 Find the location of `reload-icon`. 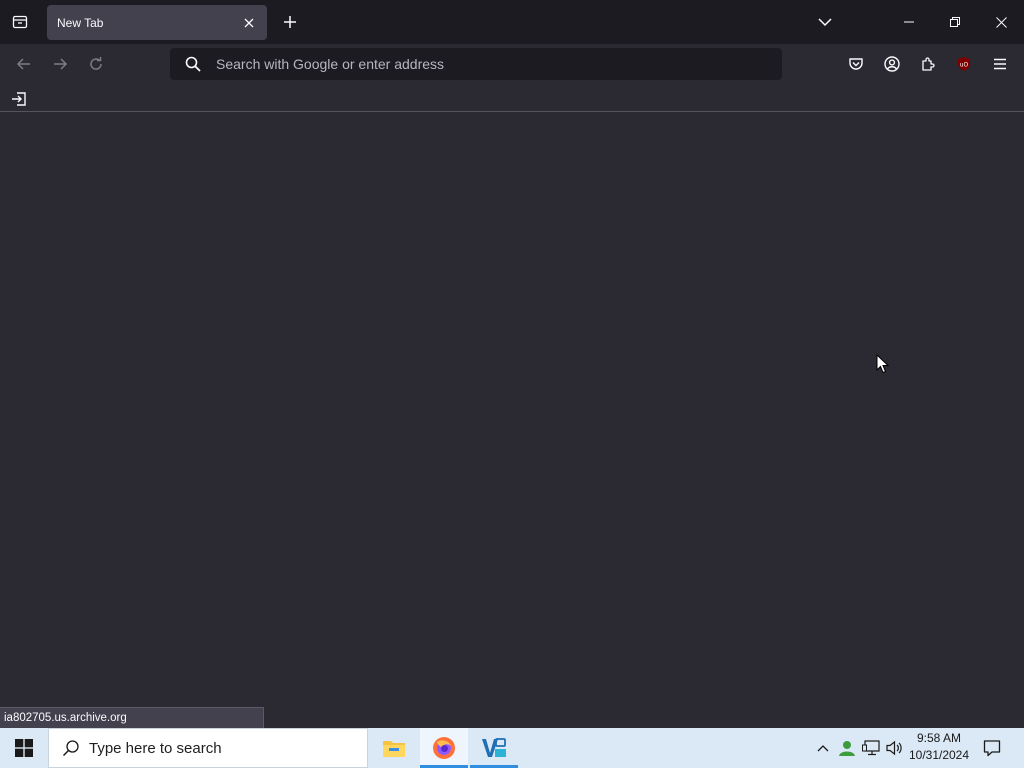

reload-icon is located at coordinates (96, 63).